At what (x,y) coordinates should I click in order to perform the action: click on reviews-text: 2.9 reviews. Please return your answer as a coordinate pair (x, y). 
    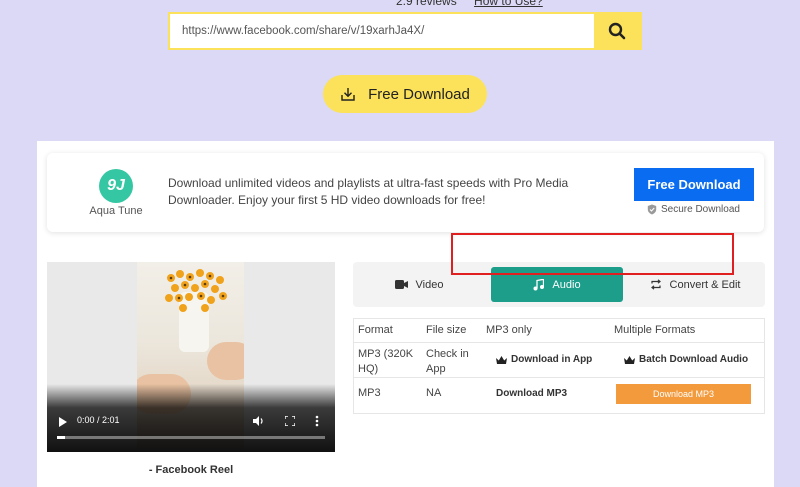
    Looking at the image, I should click on (426, 4).